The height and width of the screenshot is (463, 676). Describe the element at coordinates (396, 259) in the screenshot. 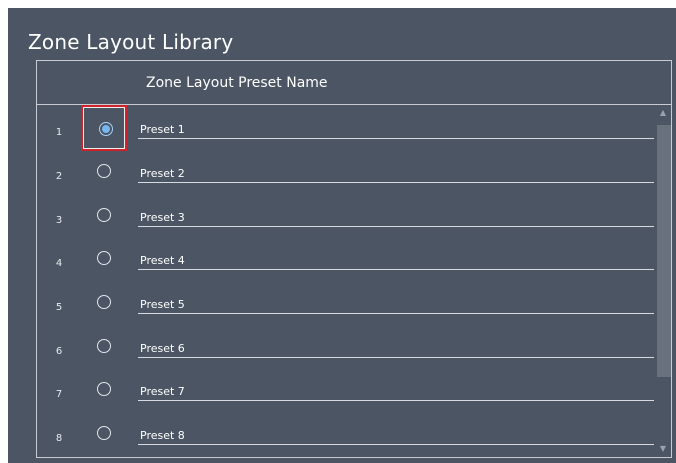

I see `preset-name-field: Preset 4` at that location.